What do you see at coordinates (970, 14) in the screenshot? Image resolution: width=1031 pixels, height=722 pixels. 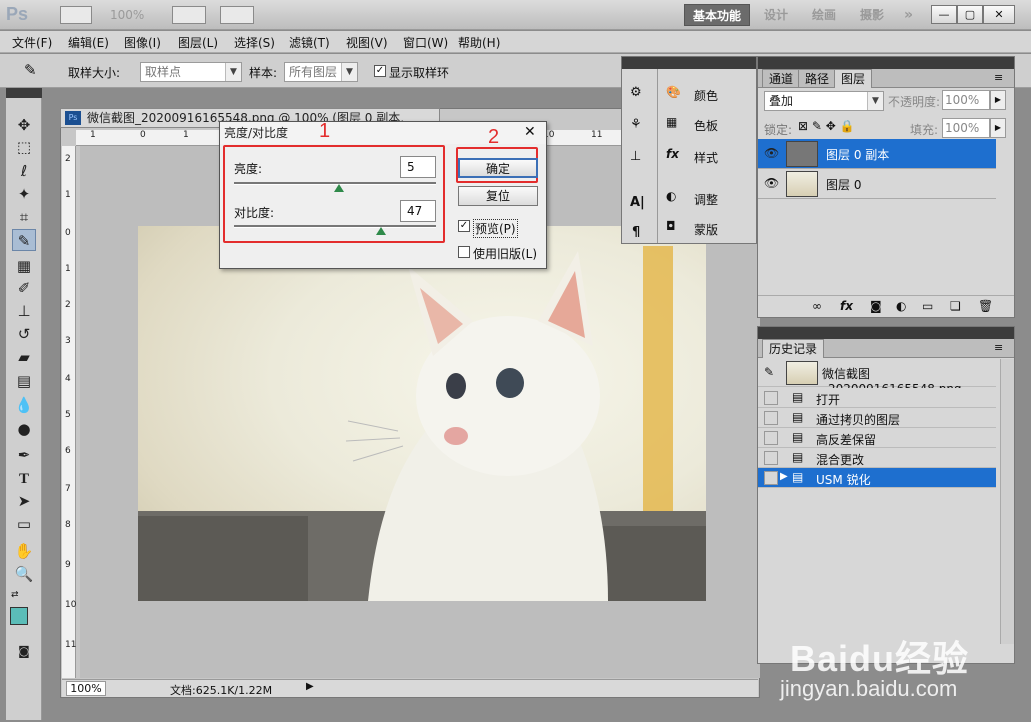 I see `maximize-button: ▢` at bounding box center [970, 14].